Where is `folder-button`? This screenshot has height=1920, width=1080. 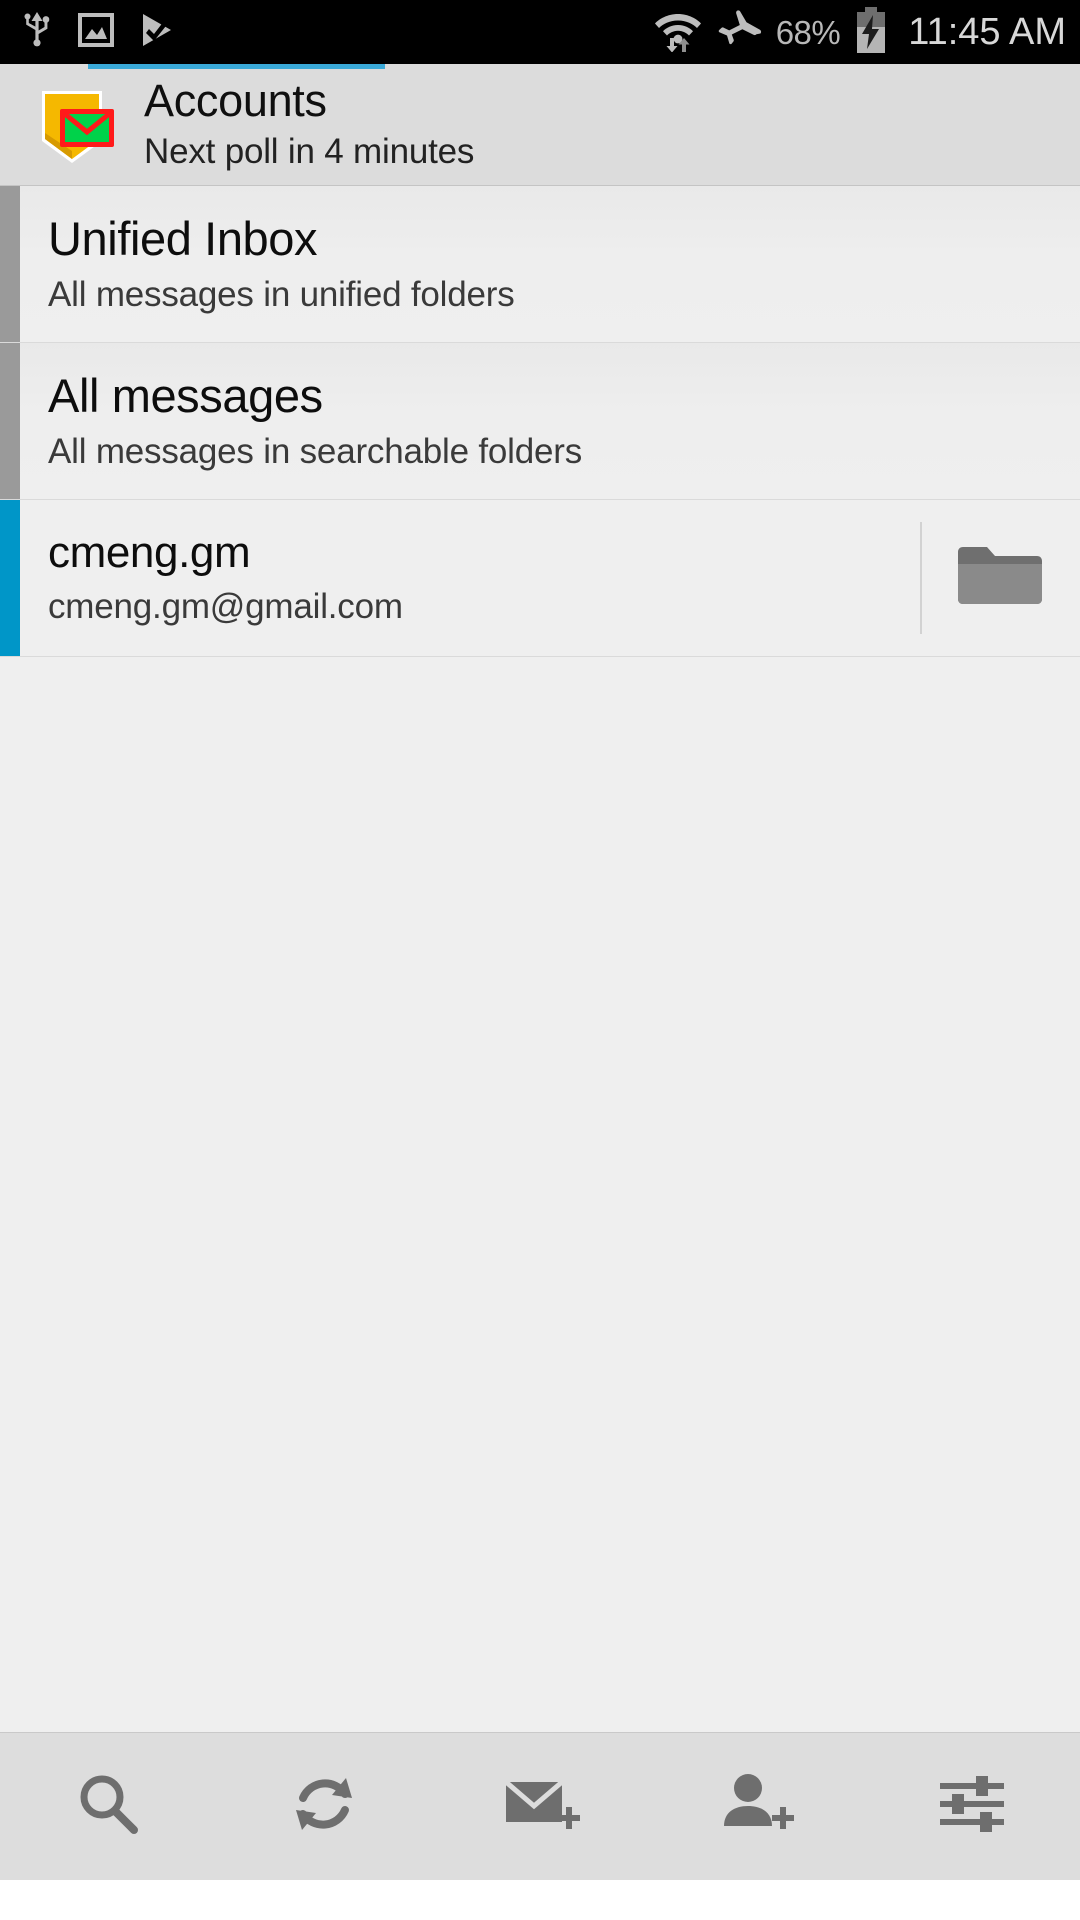
folder-button is located at coordinates (1000, 578).